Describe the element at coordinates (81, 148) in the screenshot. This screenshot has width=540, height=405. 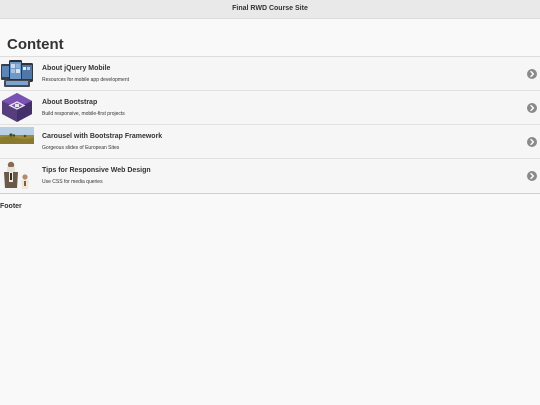
I see `list-item-subtitle: Gorgeous slides of European Sites` at that location.